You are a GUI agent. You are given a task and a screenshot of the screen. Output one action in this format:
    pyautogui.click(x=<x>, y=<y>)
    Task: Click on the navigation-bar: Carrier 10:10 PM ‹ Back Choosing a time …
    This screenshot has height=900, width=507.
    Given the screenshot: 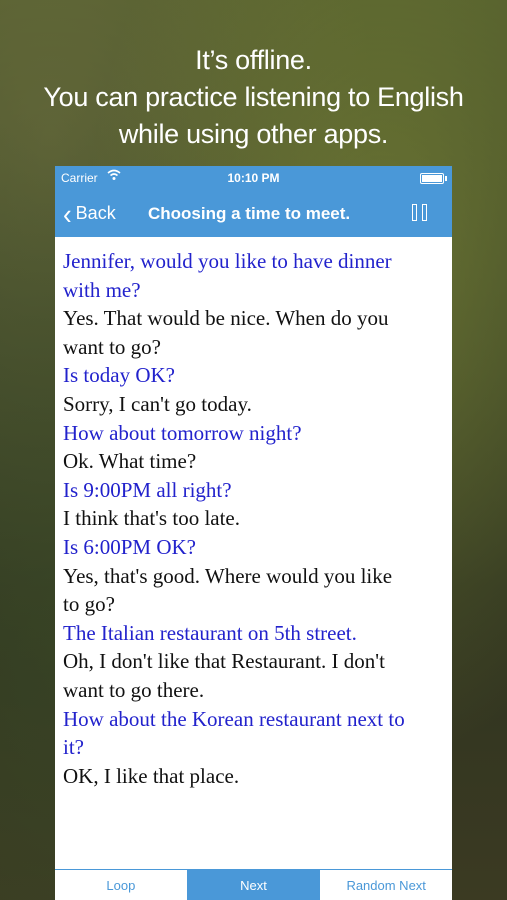 What is the action you would take?
    pyautogui.click(x=253, y=201)
    